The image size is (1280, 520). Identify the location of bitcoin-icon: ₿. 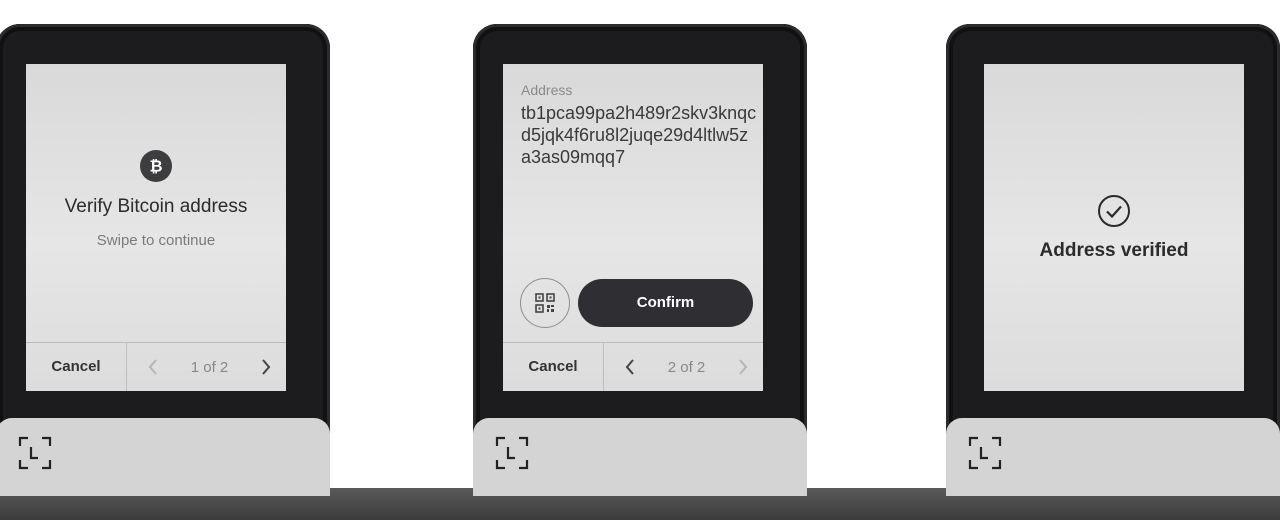
(156, 166).